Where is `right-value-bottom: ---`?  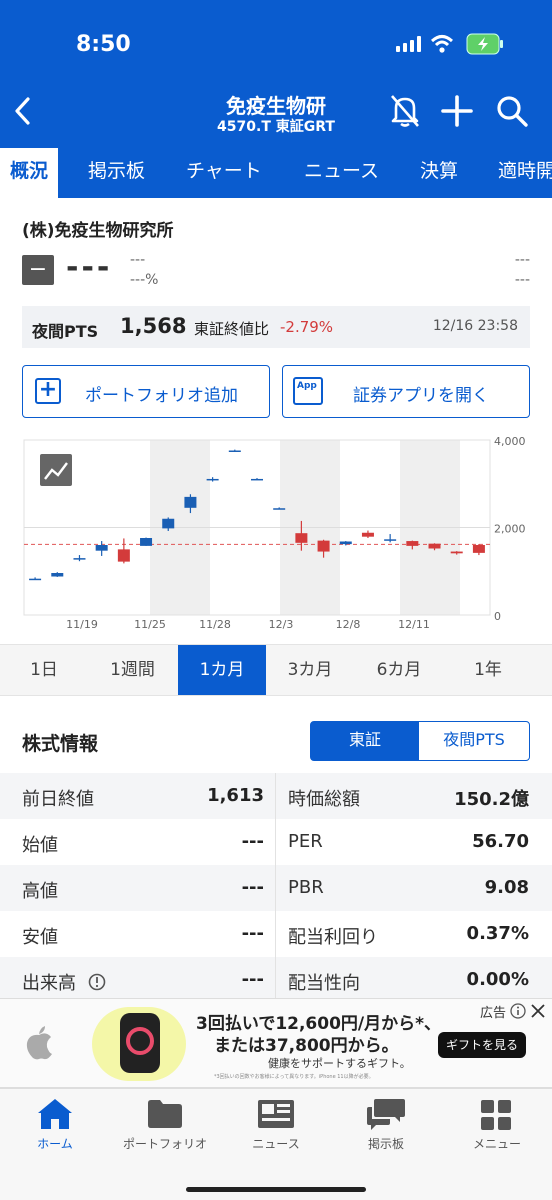 right-value-bottom: --- is located at coordinates (522, 280).